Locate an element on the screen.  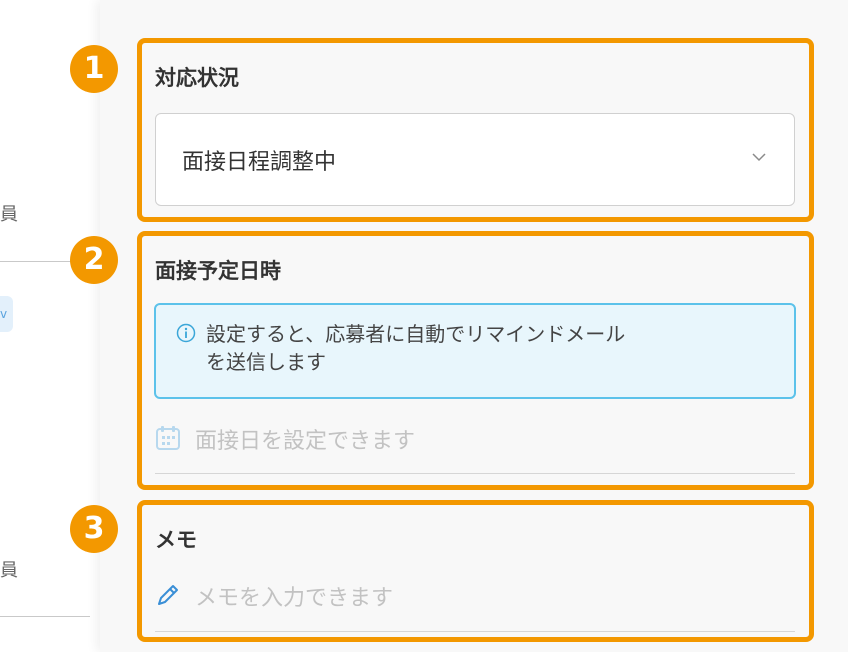
interview-date-underline is located at coordinates (475, 473).